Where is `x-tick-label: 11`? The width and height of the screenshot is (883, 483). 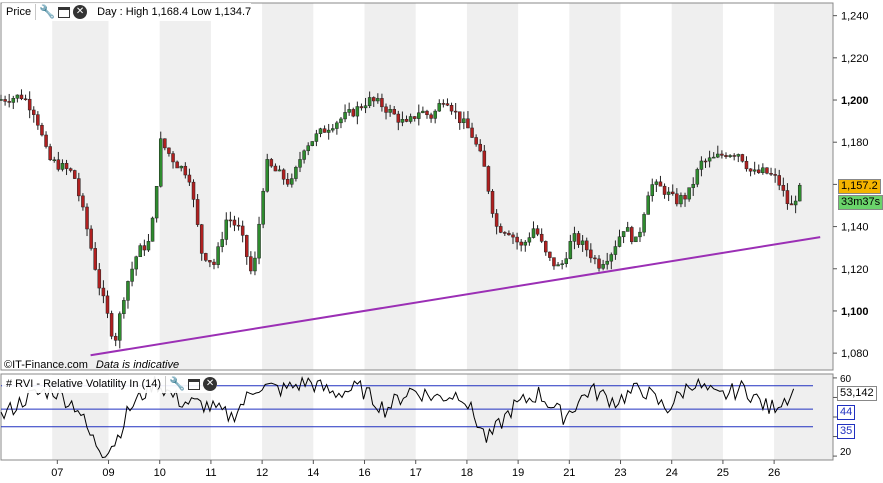
x-tick-label: 11 is located at coordinates (210, 473).